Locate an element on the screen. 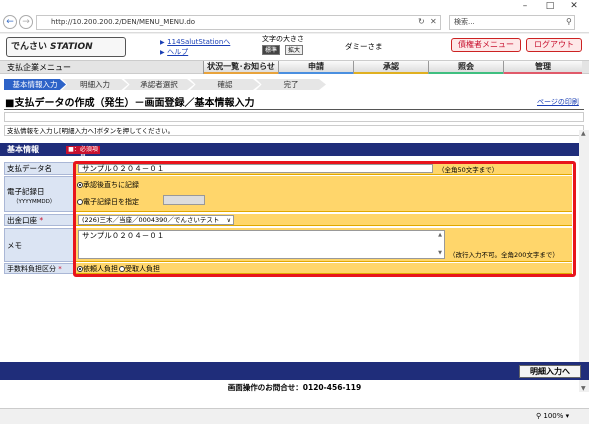 This screenshot has width=589, height=424. help-link: ヘルプ is located at coordinates (177, 52).